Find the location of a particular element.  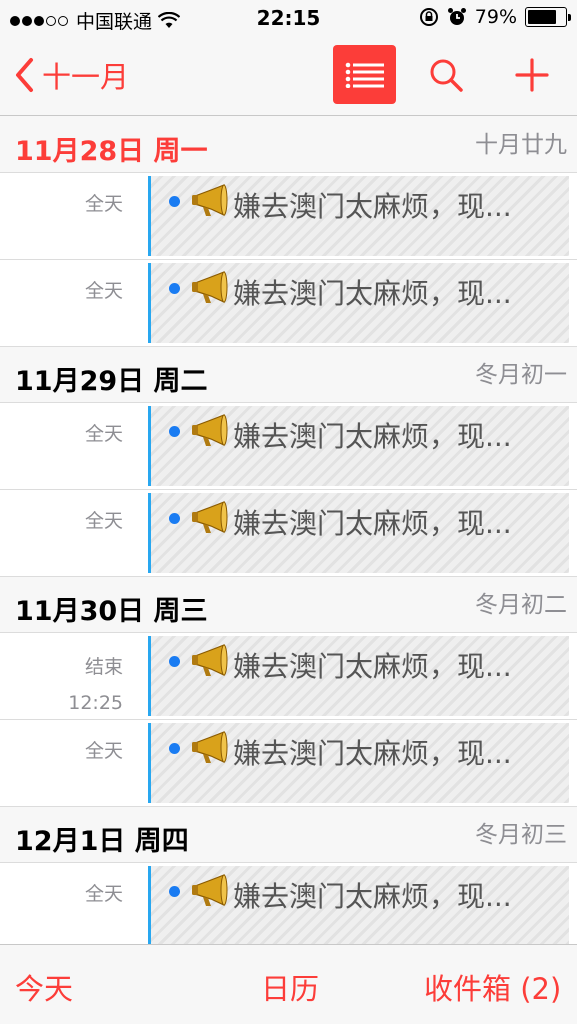

day-header: 11月28日 周一 十月廿九 is located at coordinates (288, 145).